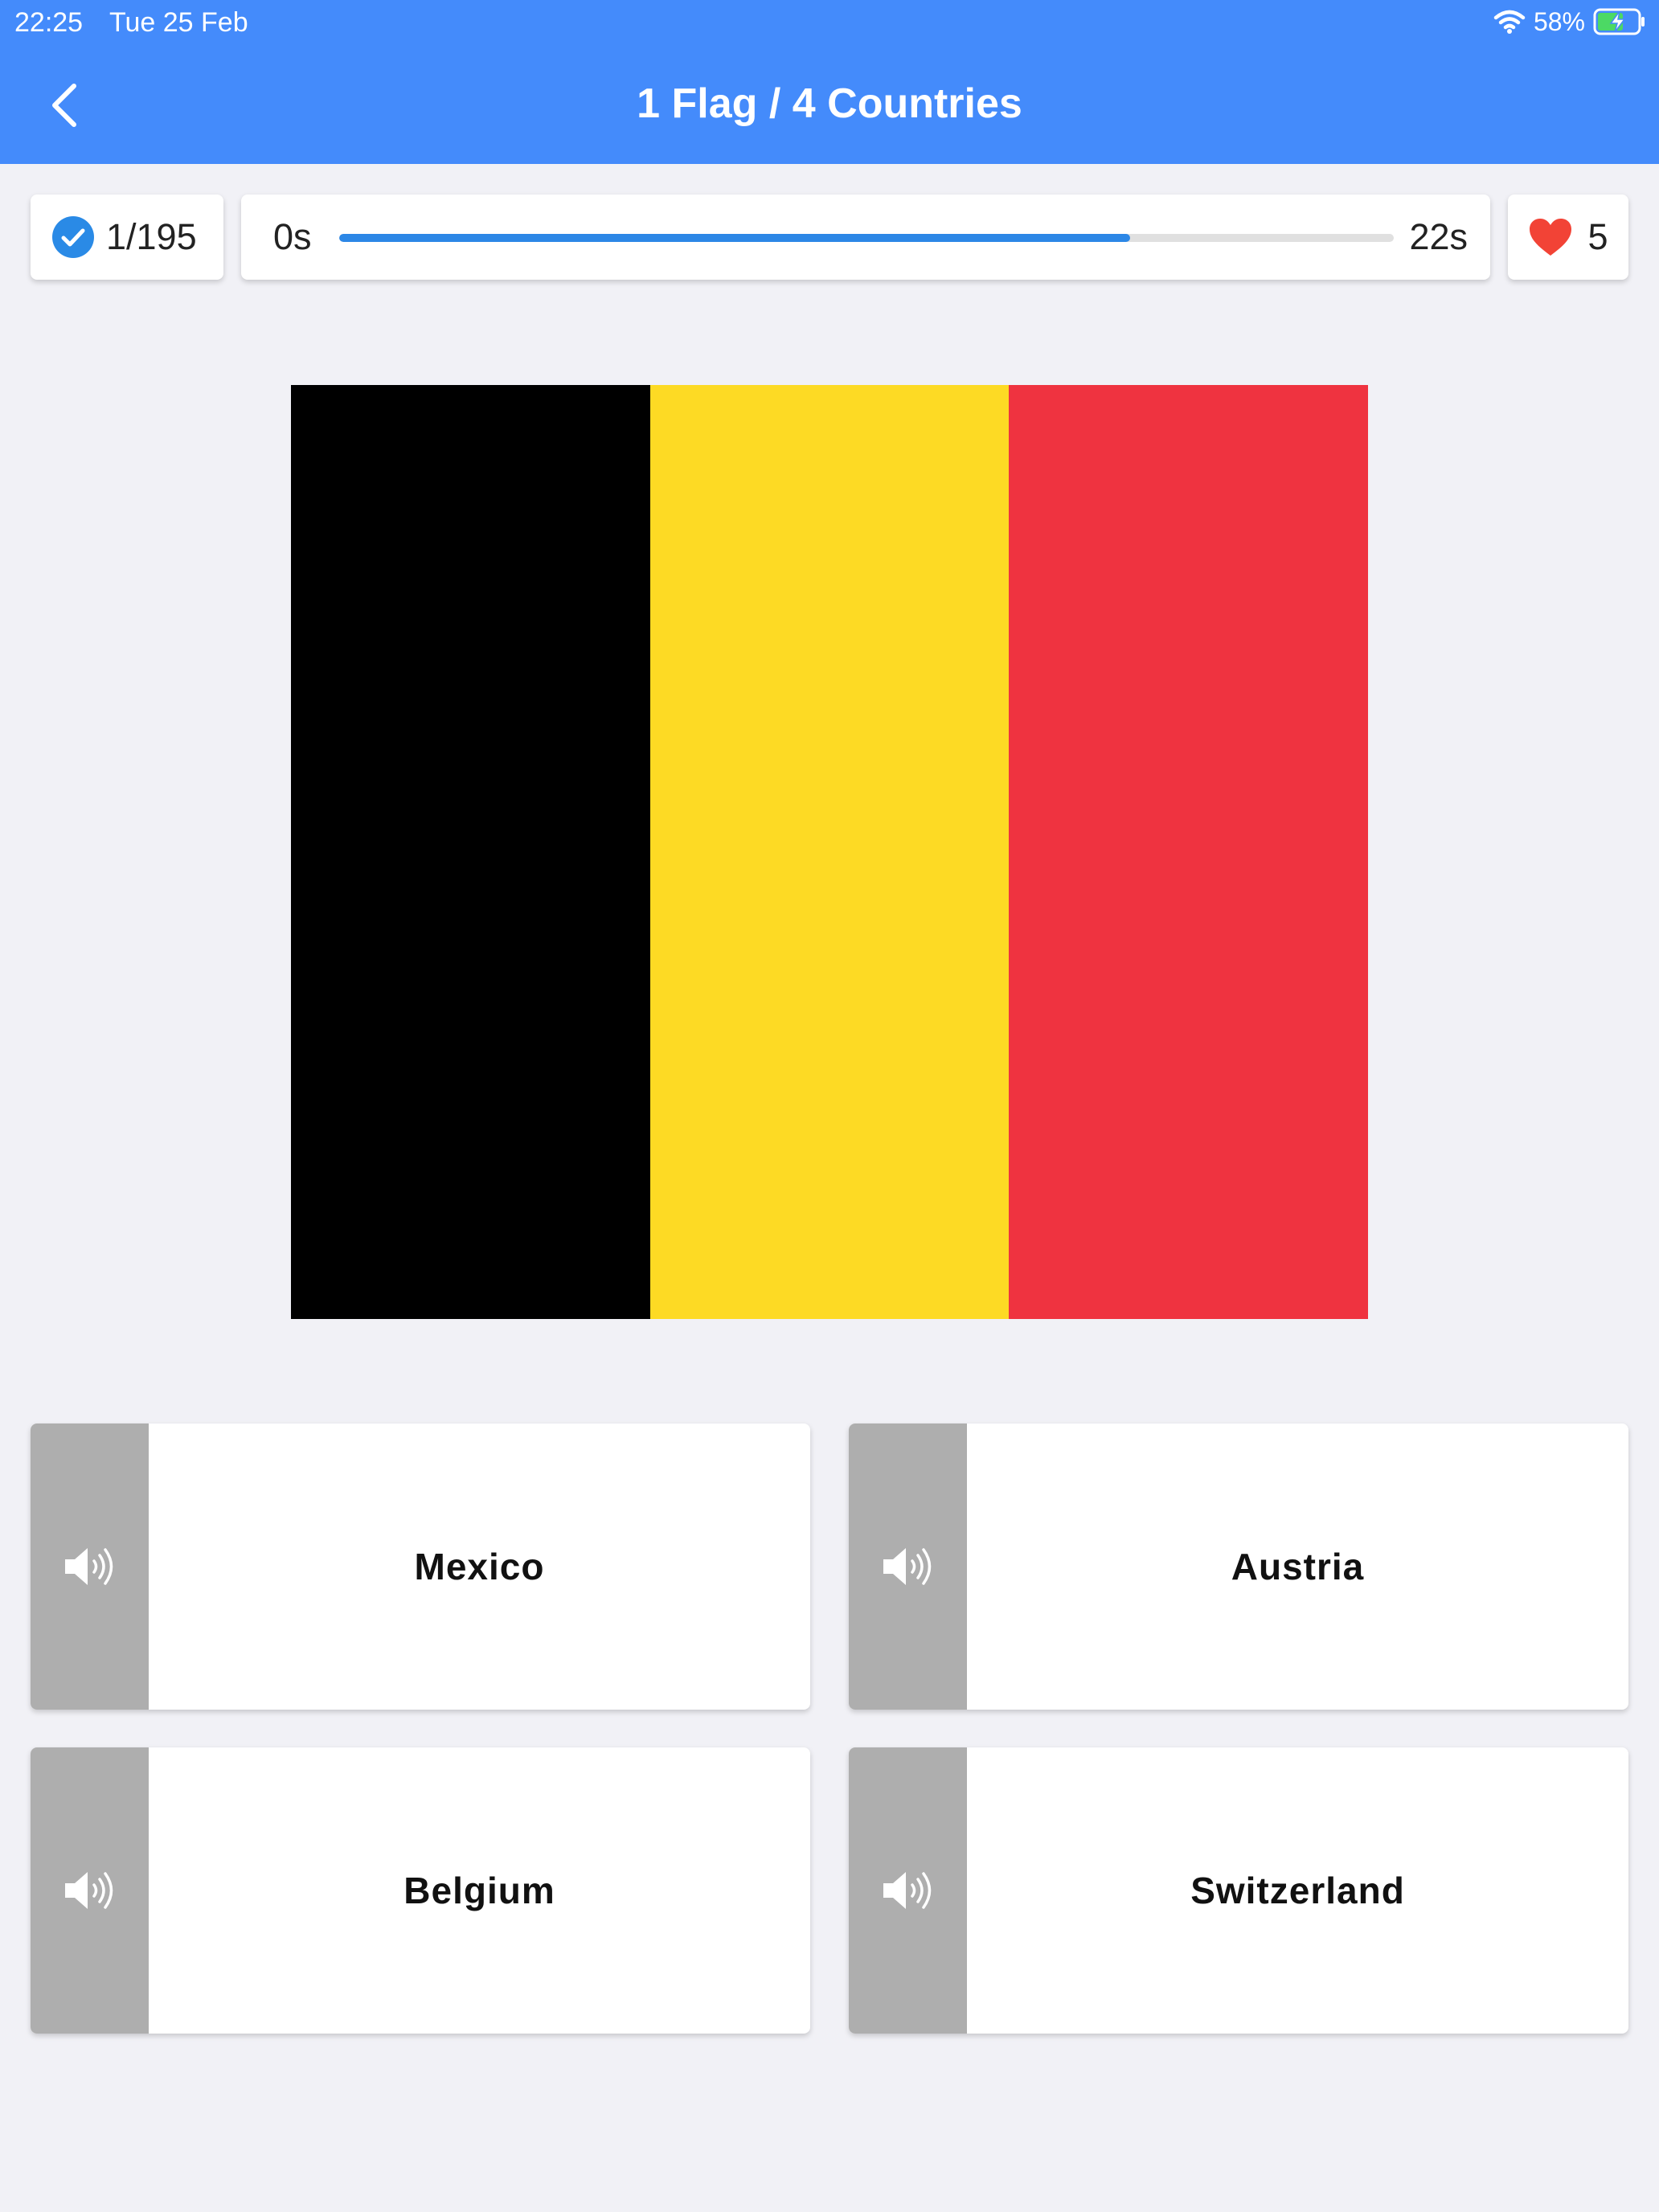  I want to click on battery-charging-icon, so click(1619, 21).